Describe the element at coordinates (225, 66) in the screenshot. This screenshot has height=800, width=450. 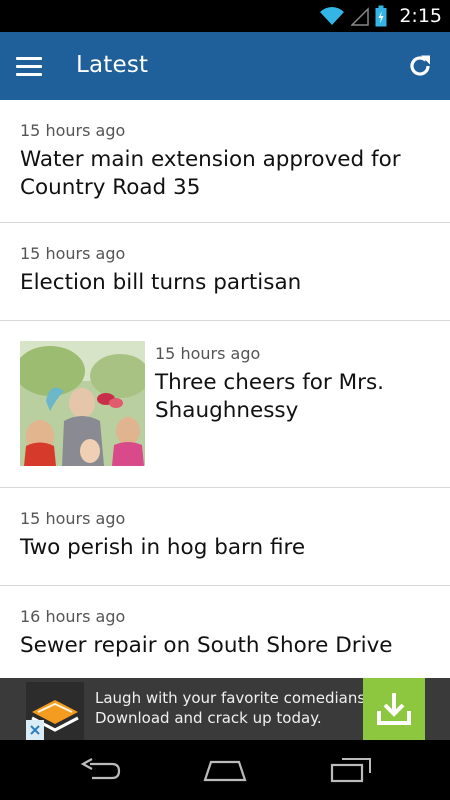
I see `app-bar: Latest` at that location.